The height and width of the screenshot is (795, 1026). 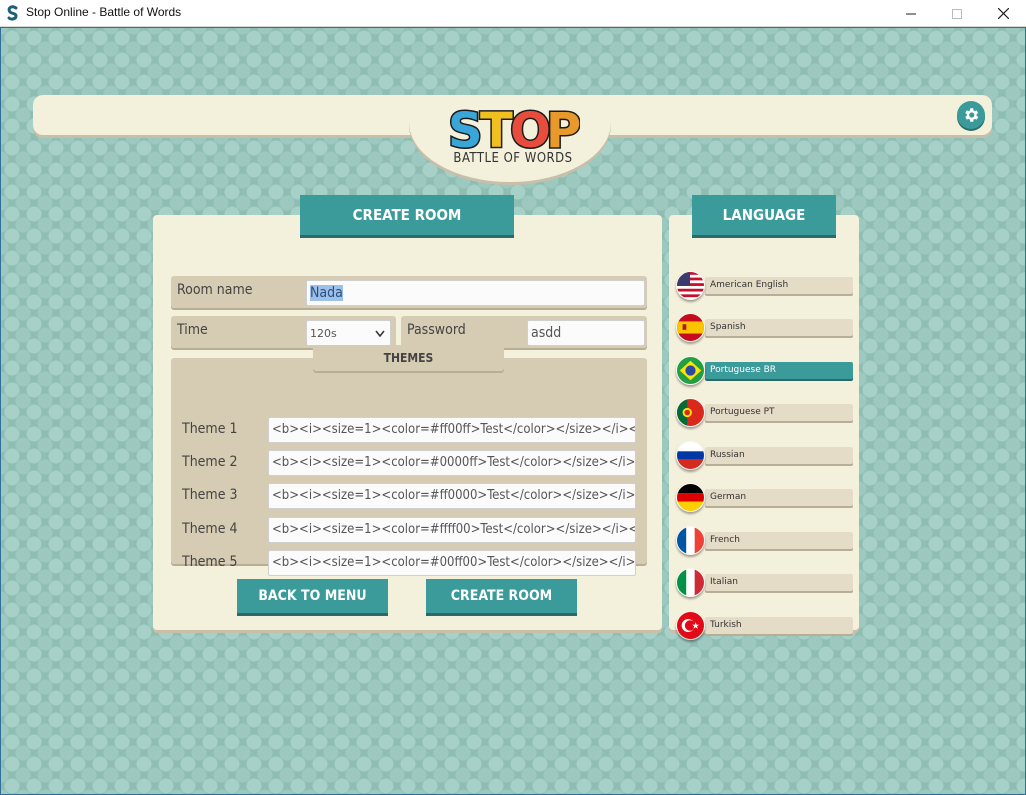 What do you see at coordinates (501, 596) in the screenshot?
I see `create-room-button: CREATE ROOM` at bounding box center [501, 596].